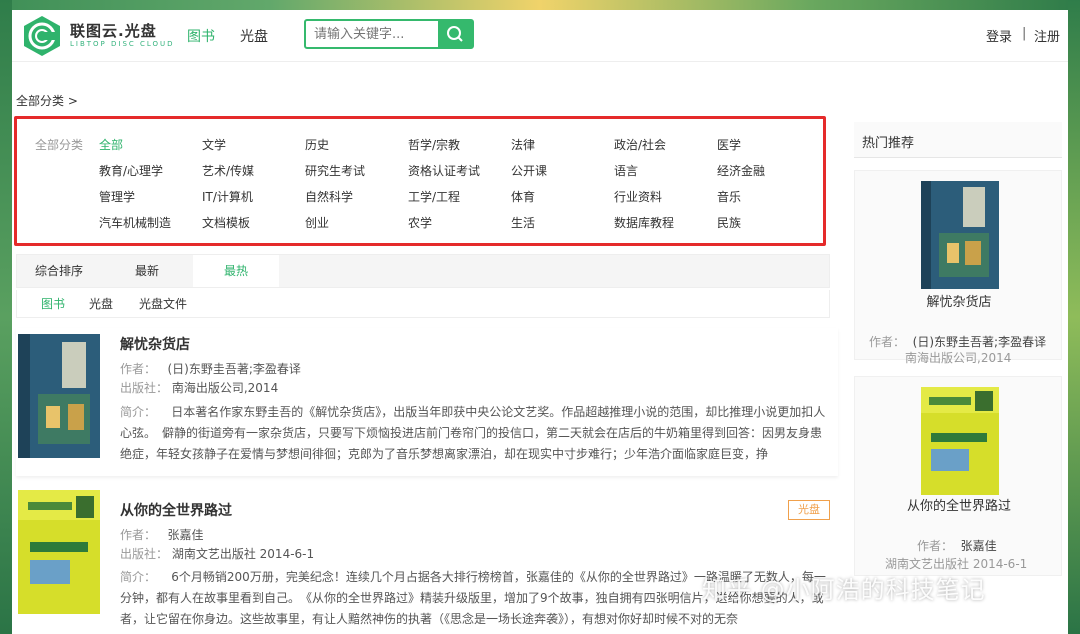 Image resolution: width=1080 pixels, height=634 pixels. I want to click on recommend-card: 解忧杂货店 作者： (日)东野圭吾著;李盈春译 南海出版公司,2014, so click(958, 267).